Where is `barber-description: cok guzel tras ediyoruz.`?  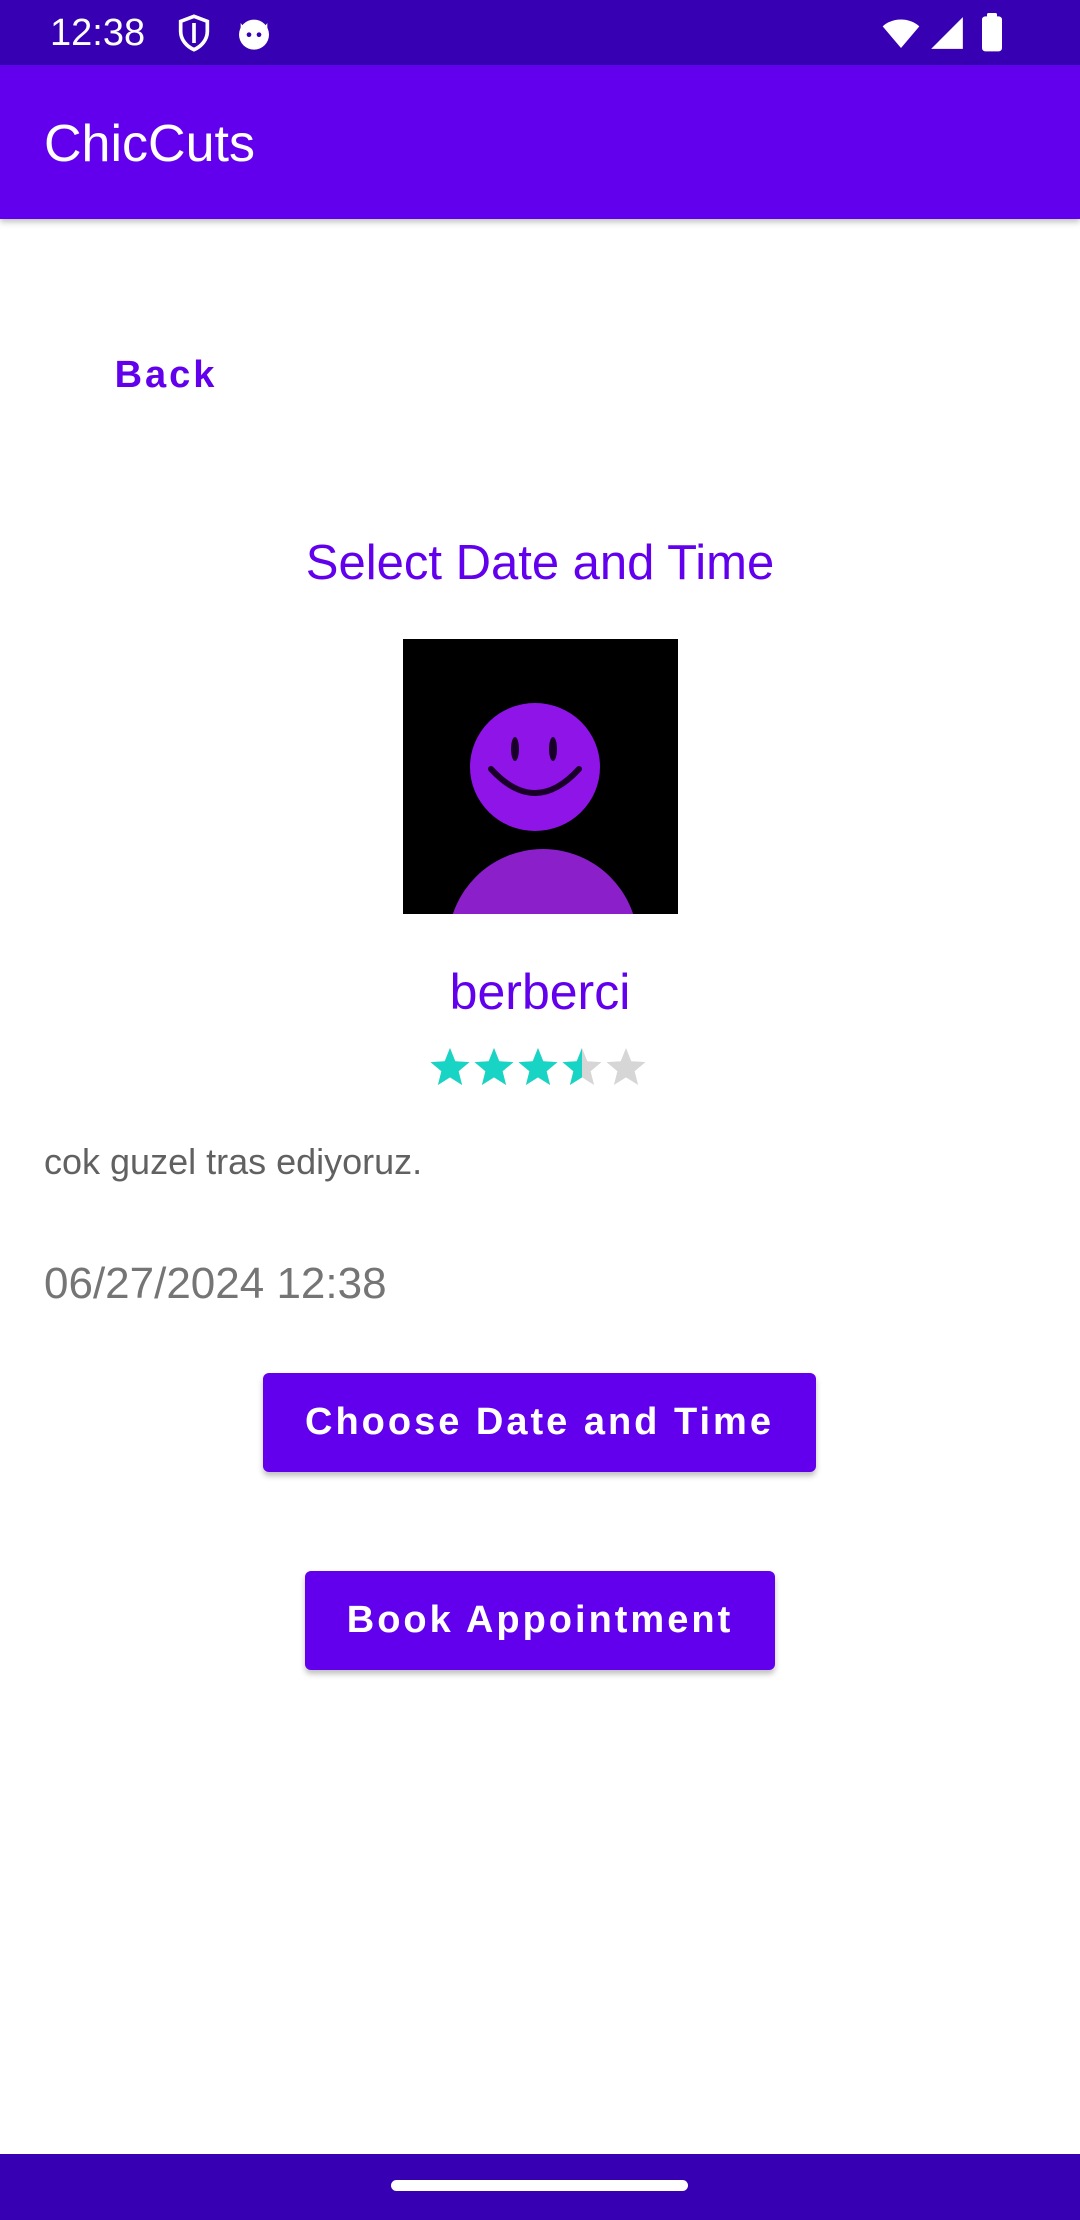
barber-description: cok guzel tras ediyoruz. is located at coordinates (233, 1161).